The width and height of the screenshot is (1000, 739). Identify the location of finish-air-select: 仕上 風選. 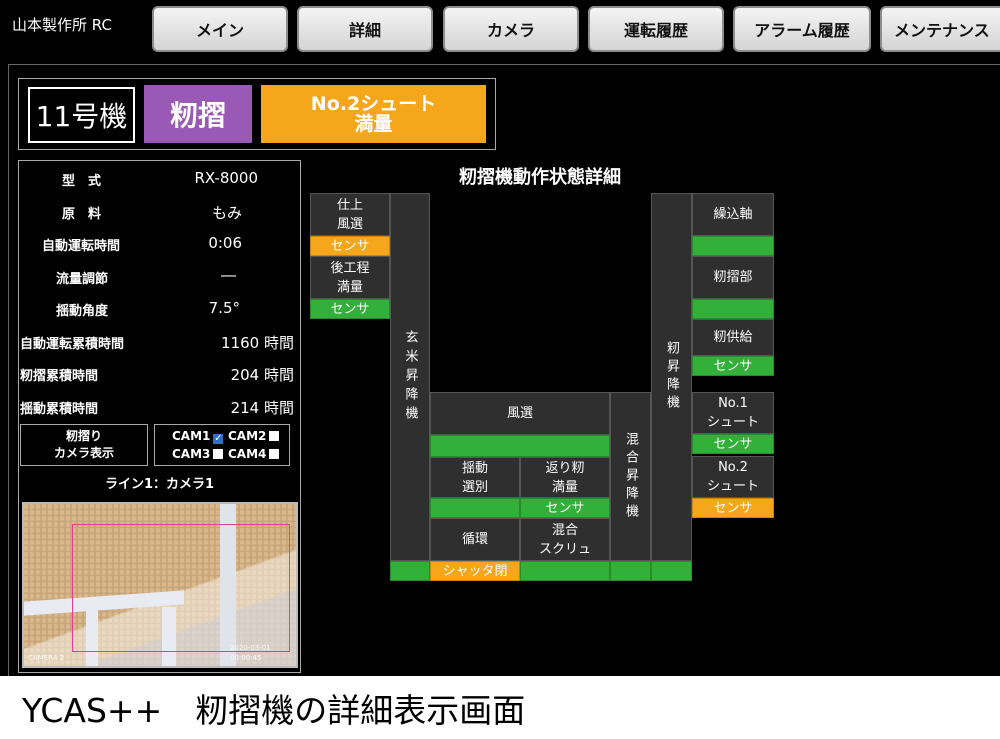
(350, 214).